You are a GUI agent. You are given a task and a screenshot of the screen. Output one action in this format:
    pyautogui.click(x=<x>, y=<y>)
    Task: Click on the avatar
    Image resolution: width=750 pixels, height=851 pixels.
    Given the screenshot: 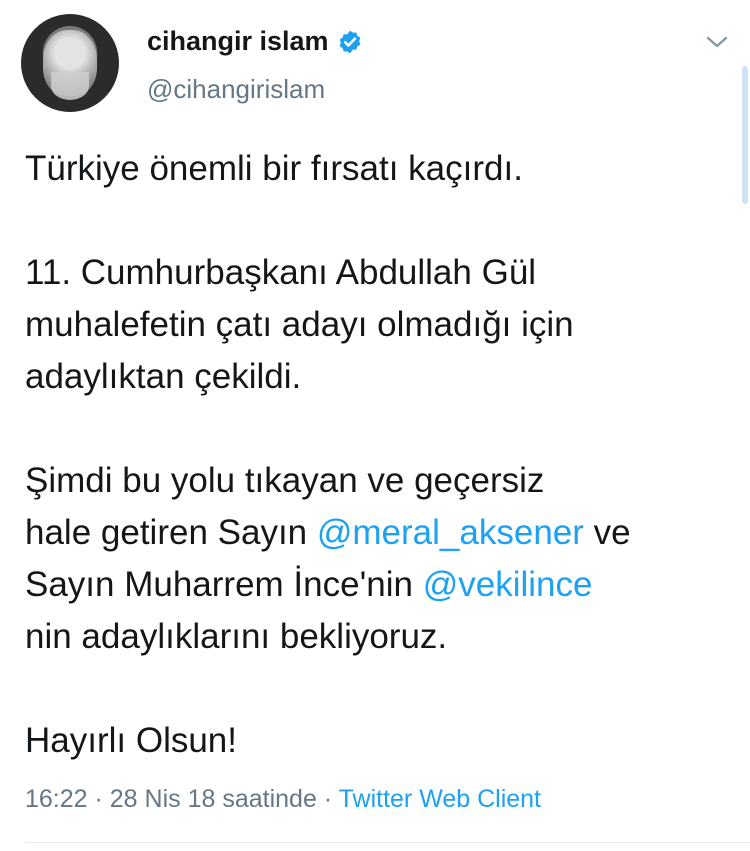 What is the action you would take?
    pyautogui.click(x=70, y=63)
    